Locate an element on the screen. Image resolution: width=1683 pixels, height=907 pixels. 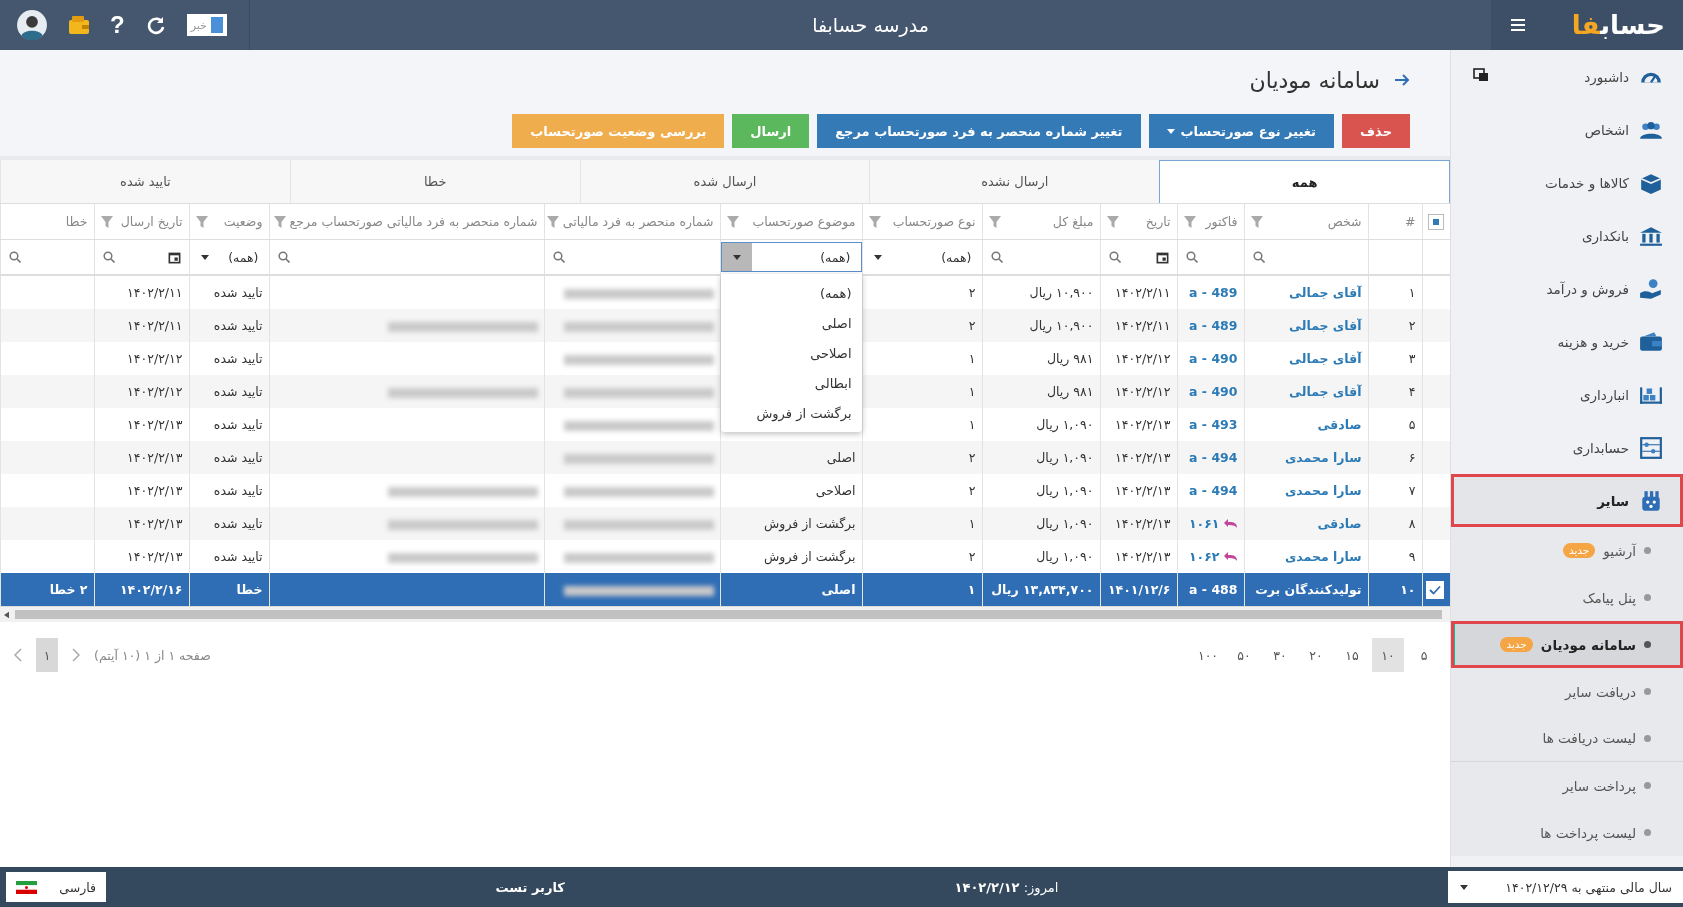
column-header: نوع صورتحساب is located at coordinates (934, 221).